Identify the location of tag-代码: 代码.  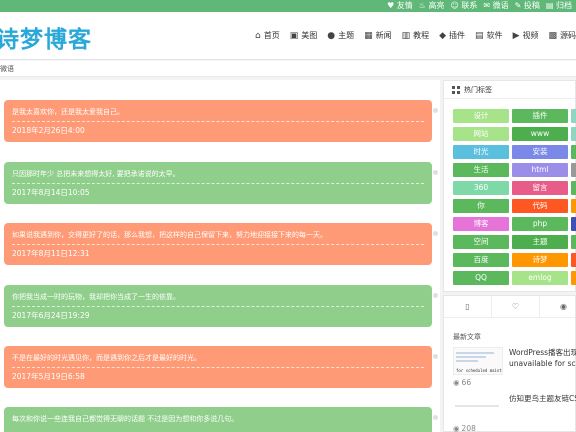
(540, 206).